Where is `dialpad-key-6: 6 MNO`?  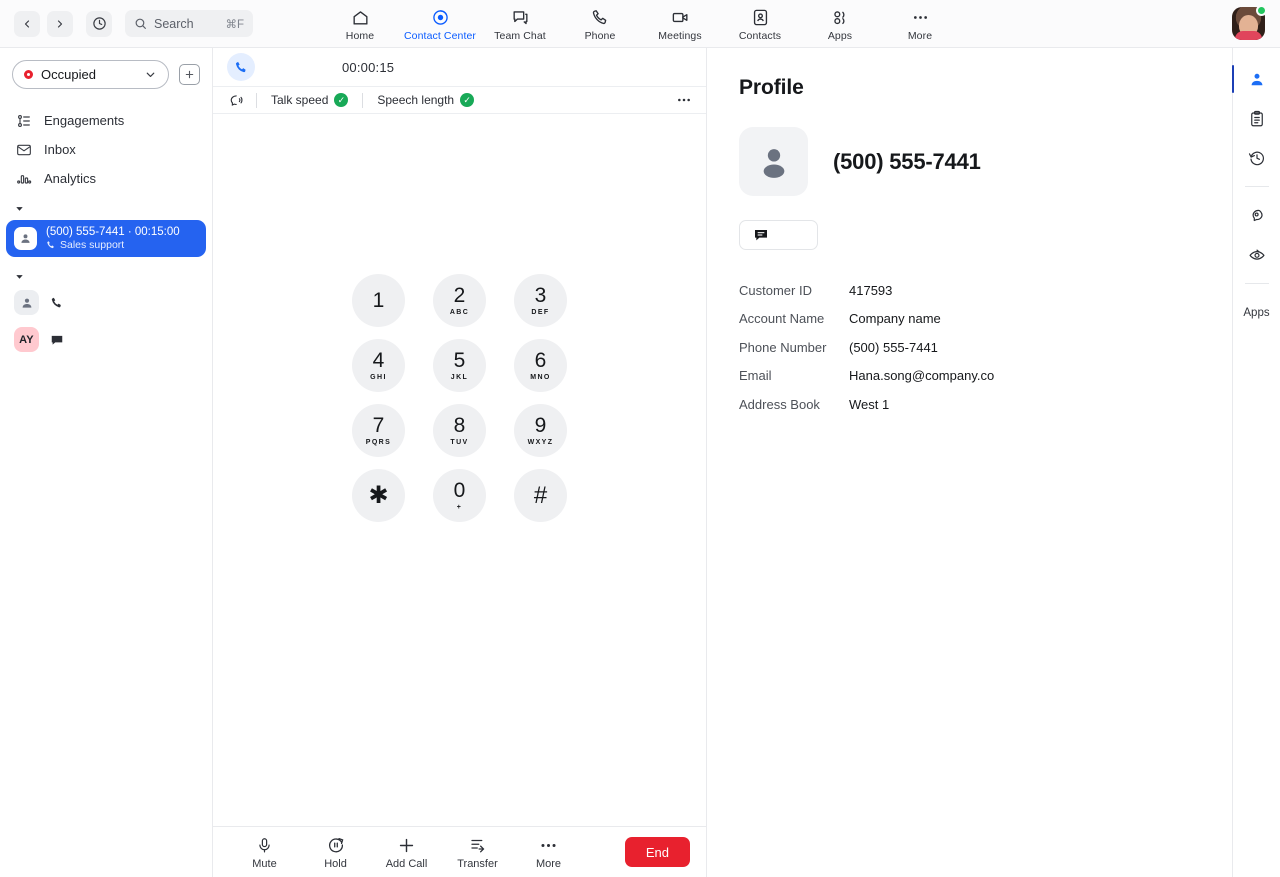 dialpad-key-6: 6 MNO is located at coordinates (540, 365).